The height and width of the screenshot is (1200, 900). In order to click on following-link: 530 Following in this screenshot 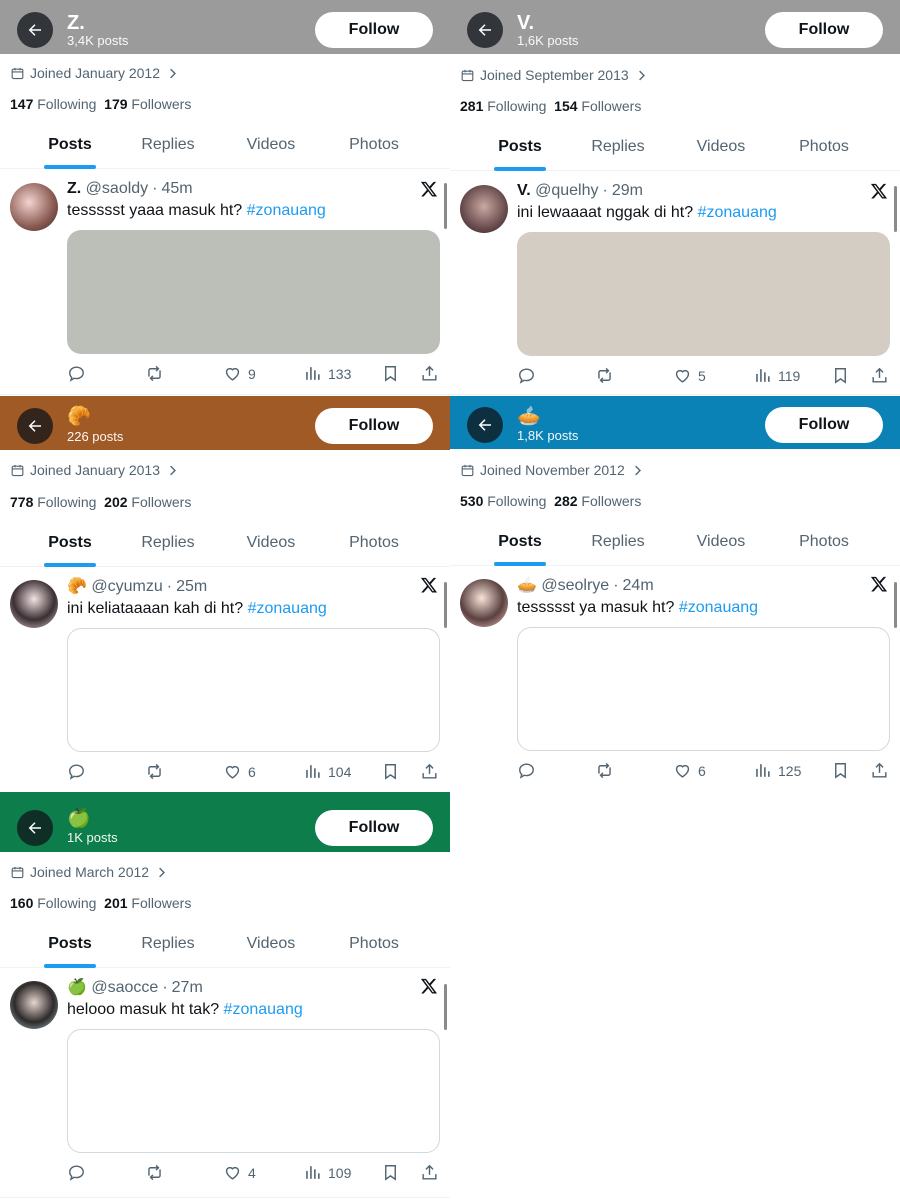, I will do `click(503, 501)`.